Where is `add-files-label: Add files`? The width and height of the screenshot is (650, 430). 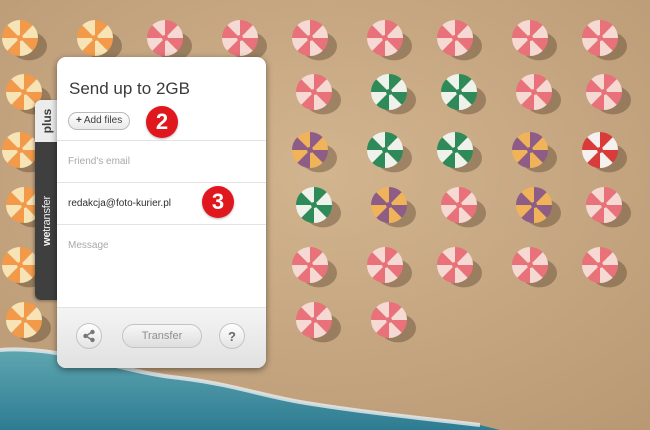
add-files-label: Add files is located at coordinates (103, 120).